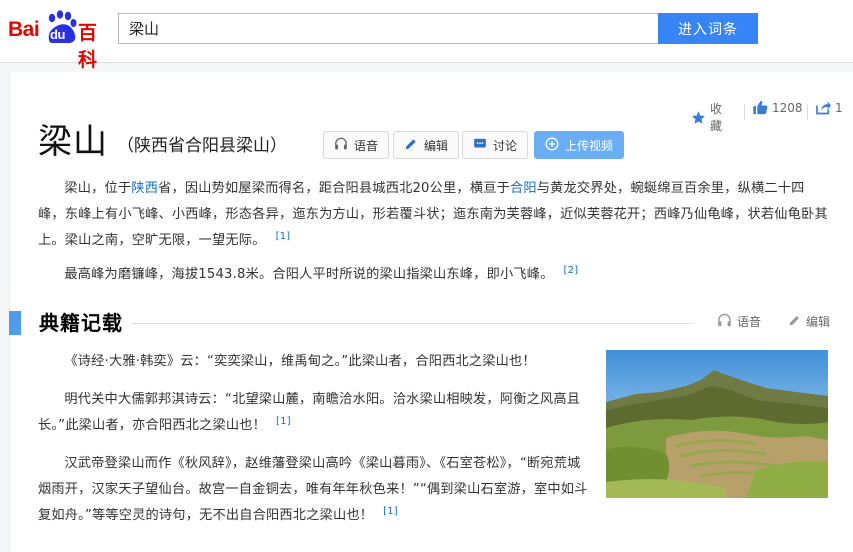 The width and height of the screenshot is (853, 552). I want to click on upload-video-button: 上传视频, so click(579, 145).